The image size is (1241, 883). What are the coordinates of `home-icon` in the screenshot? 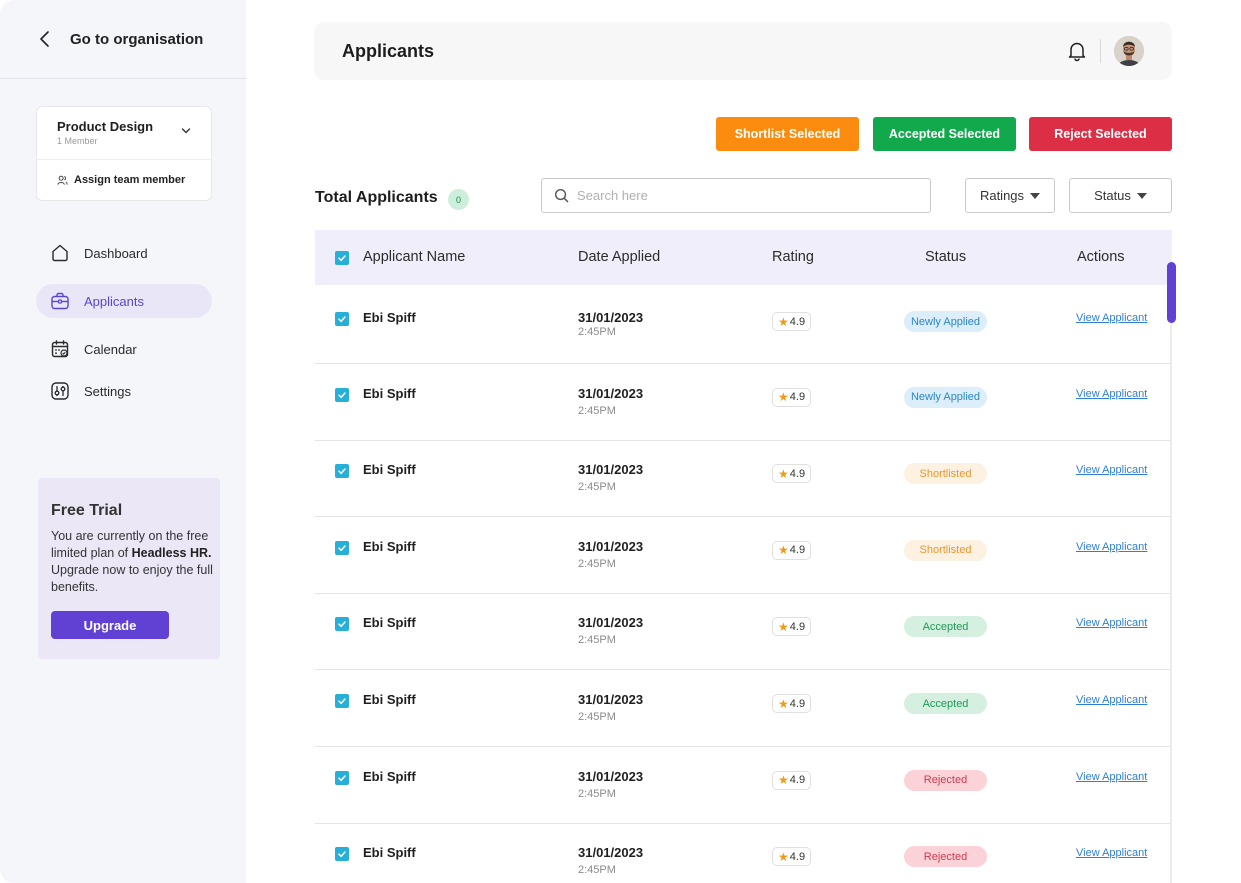 It's located at (60, 253).